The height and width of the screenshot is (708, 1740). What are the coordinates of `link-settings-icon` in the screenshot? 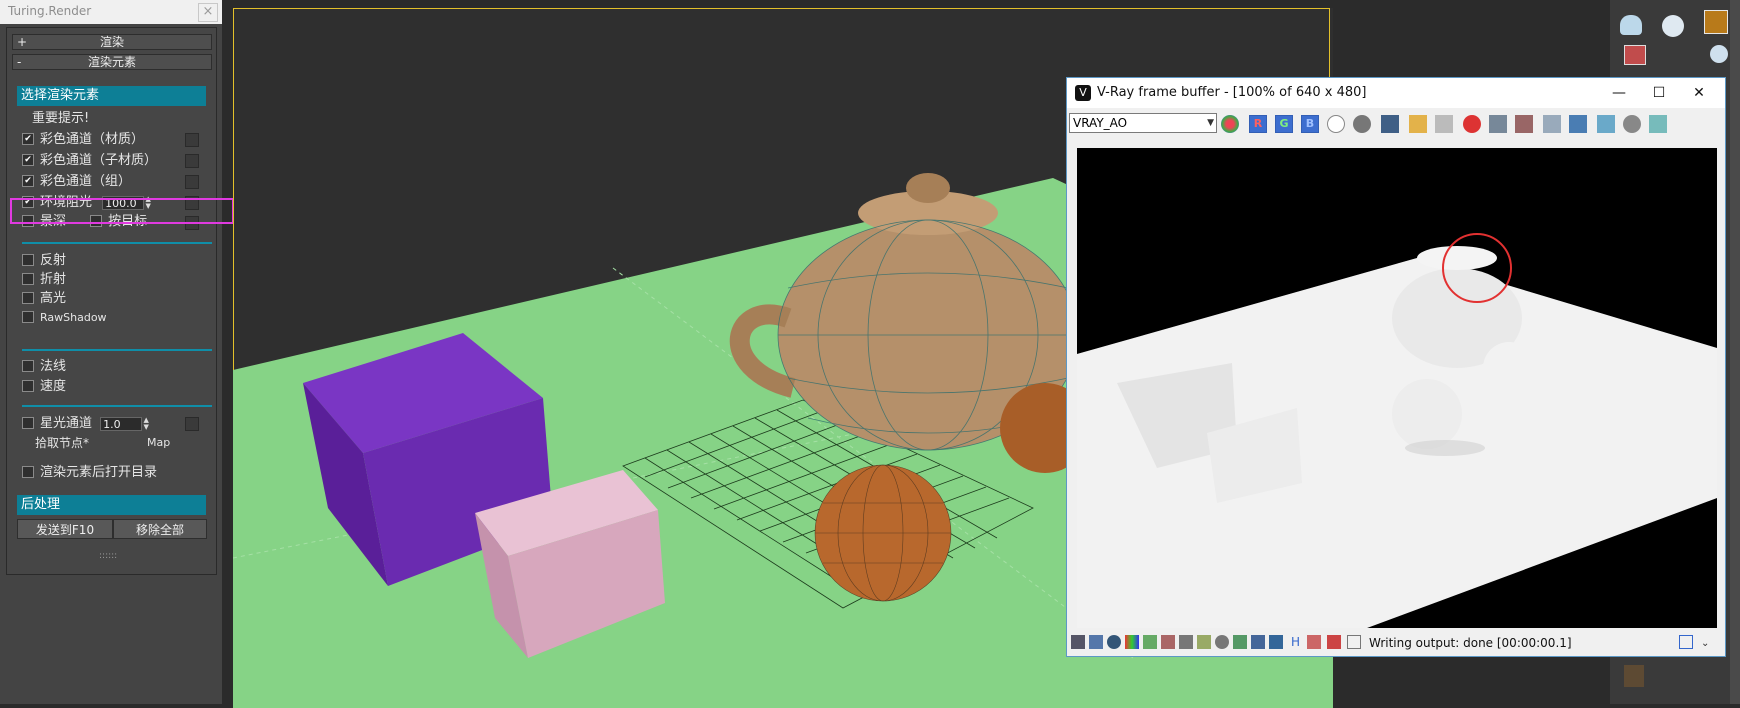 It's located at (1578, 124).